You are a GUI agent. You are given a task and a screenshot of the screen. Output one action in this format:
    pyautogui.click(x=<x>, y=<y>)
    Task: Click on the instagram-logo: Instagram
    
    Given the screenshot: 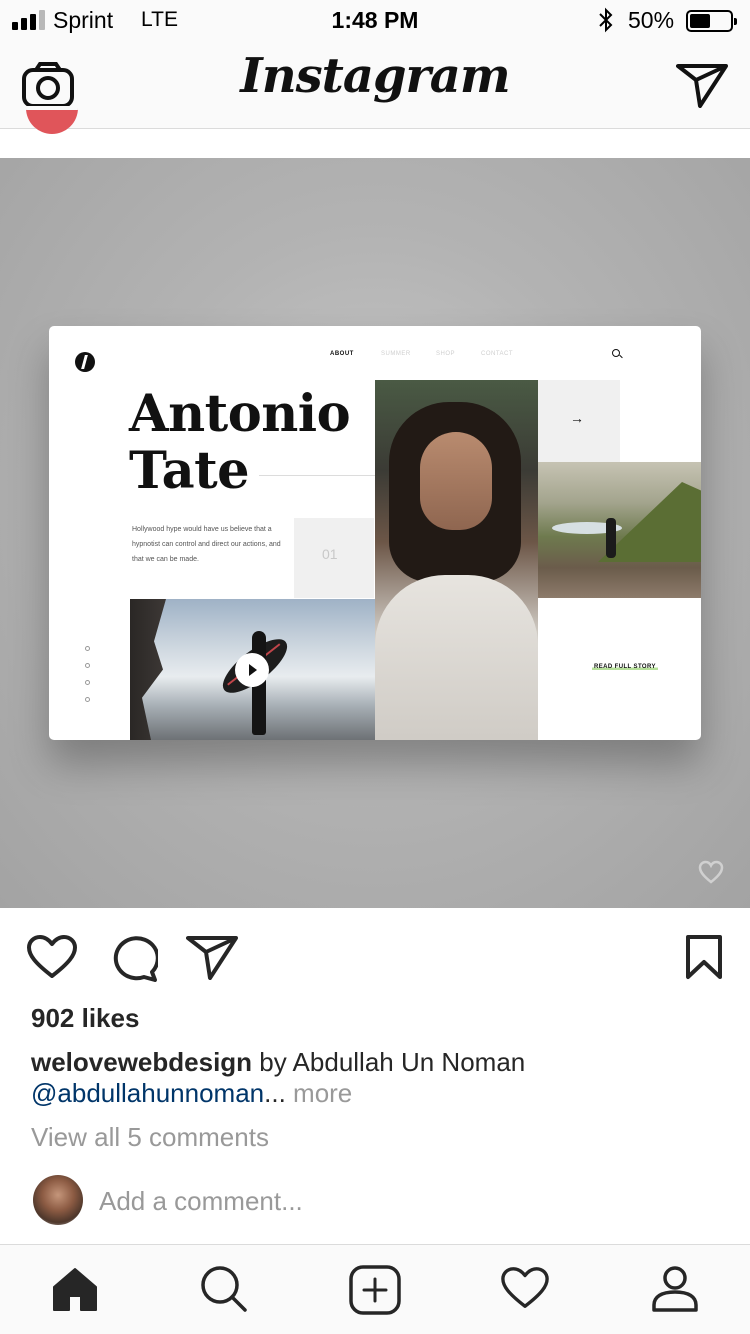 What is the action you would take?
    pyautogui.click(x=375, y=76)
    